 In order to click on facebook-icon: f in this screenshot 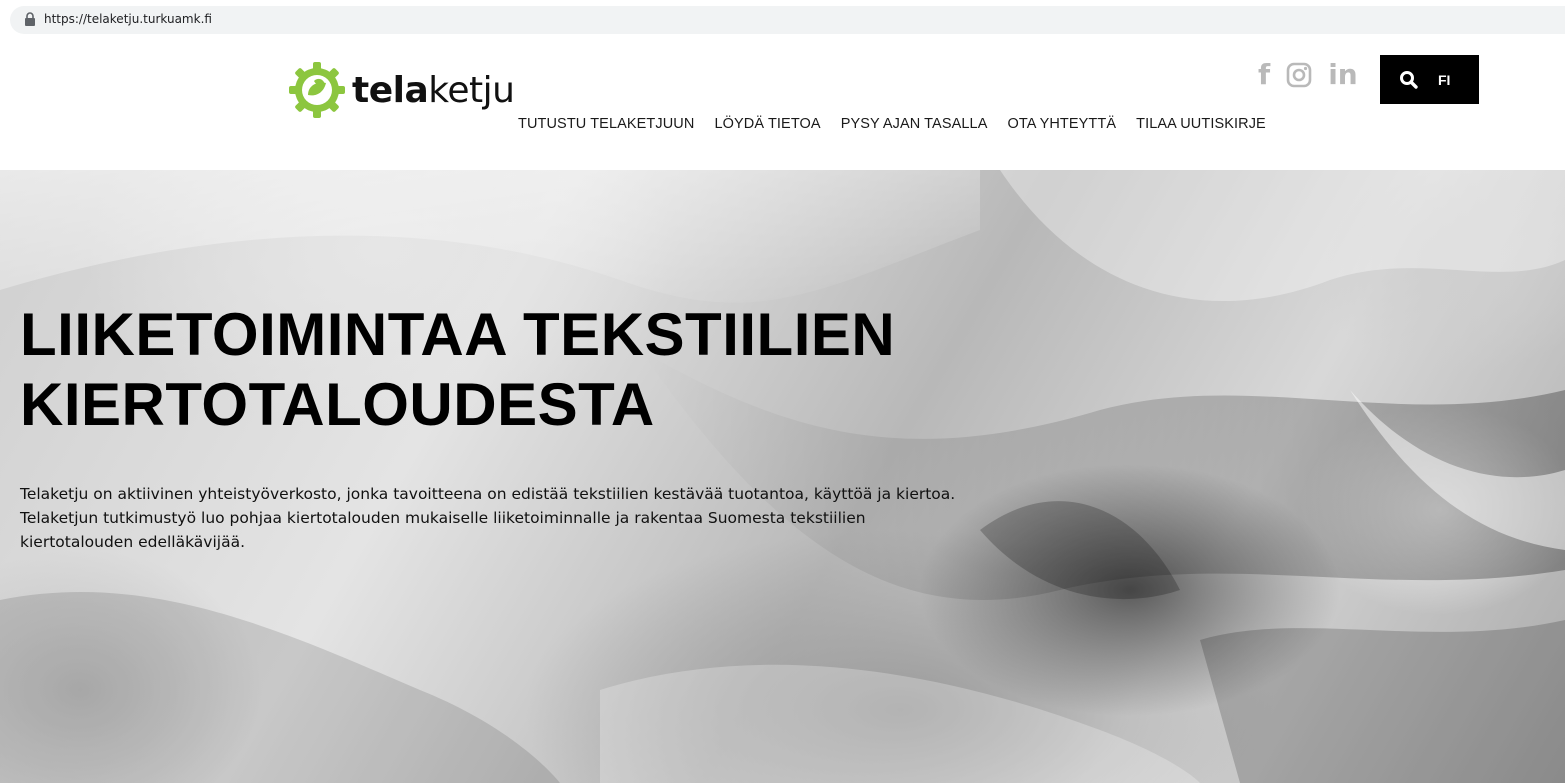, I will do `click(1264, 75)`.